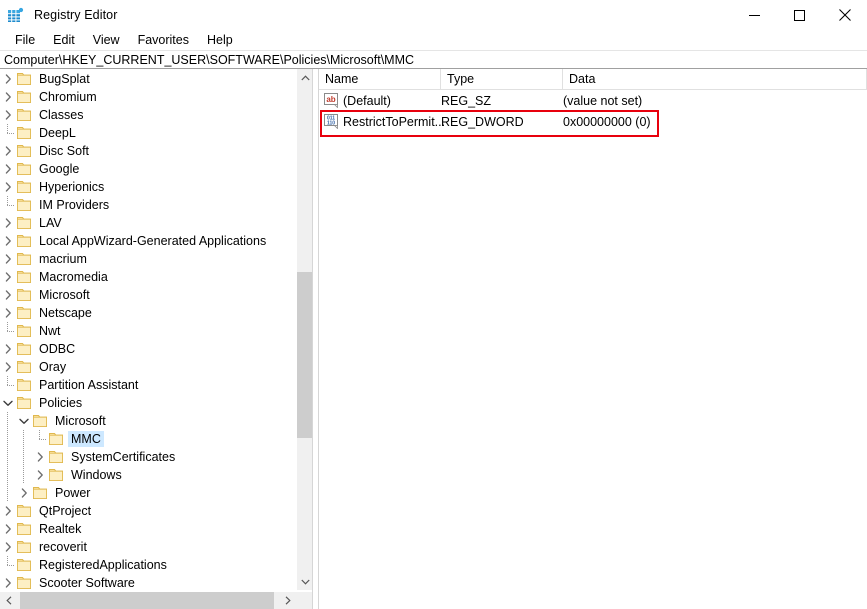 This screenshot has height=609, width=867. What do you see at coordinates (61, 403) in the screenshot?
I see `tree-item-label: Policies` at bounding box center [61, 403].